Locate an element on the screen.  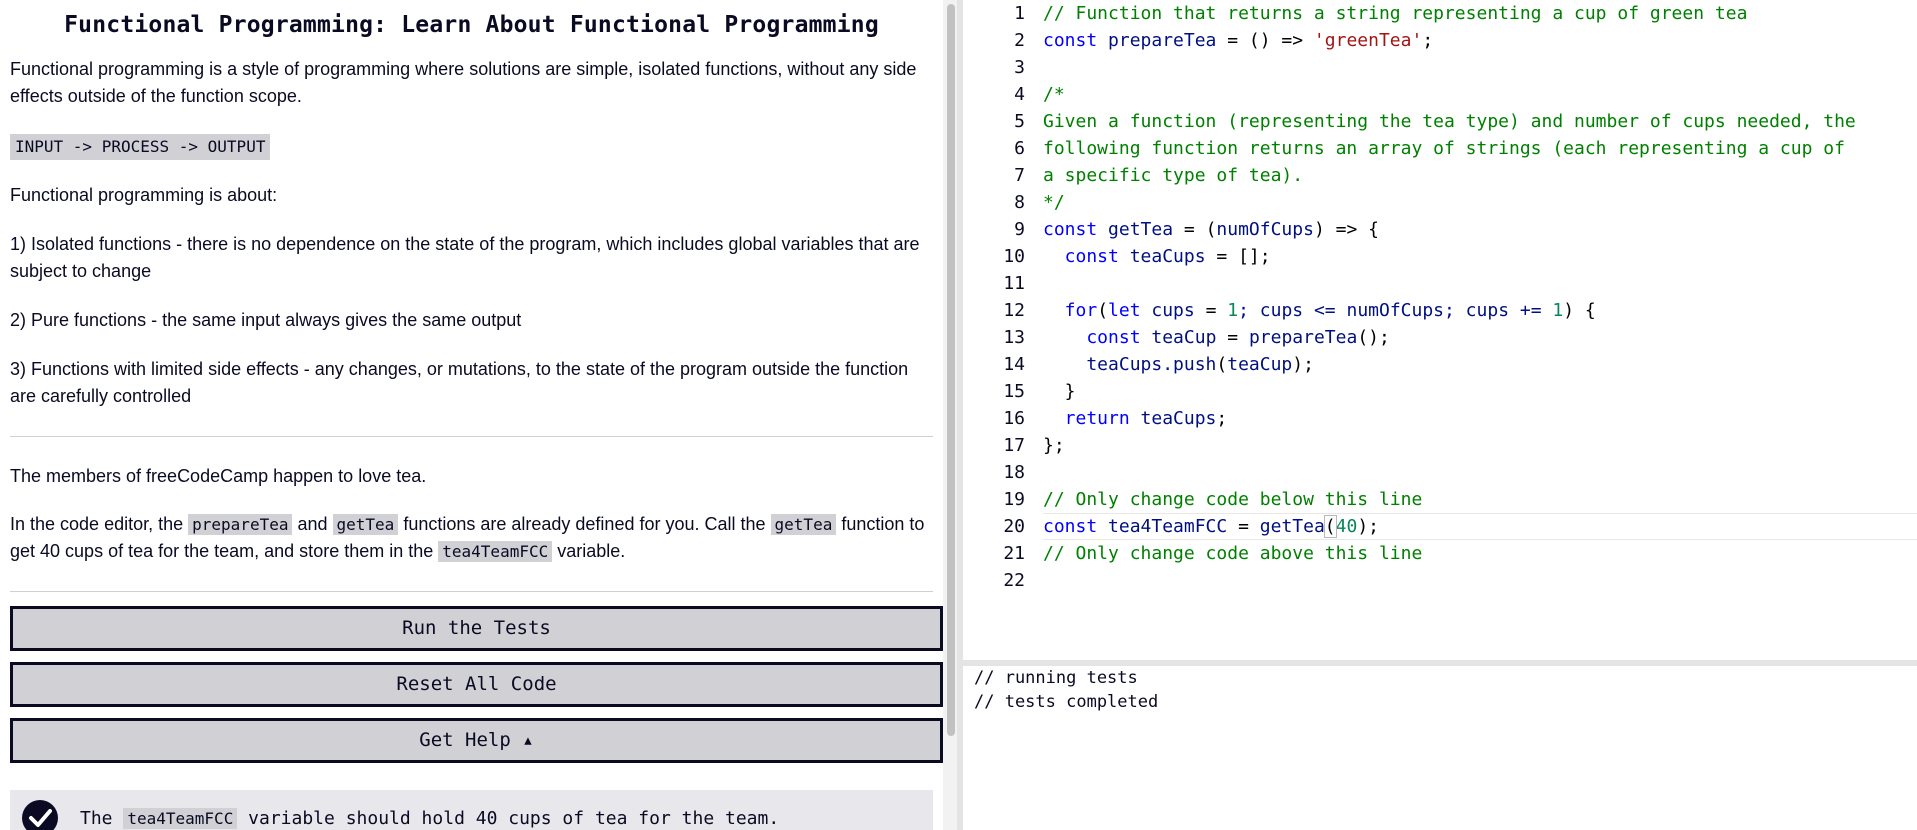
code-line-19: // Only change code below this line is located at coordinates (1480, 499).